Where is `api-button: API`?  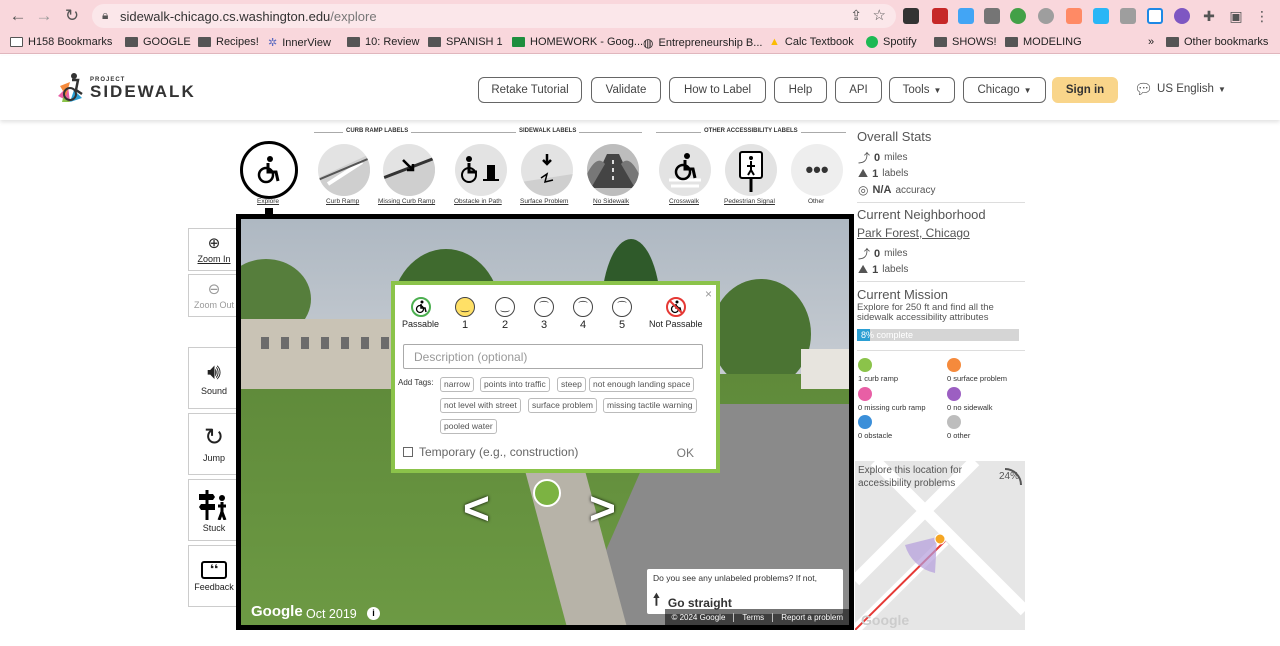
api-button: API is located at coordinates (858, 90).